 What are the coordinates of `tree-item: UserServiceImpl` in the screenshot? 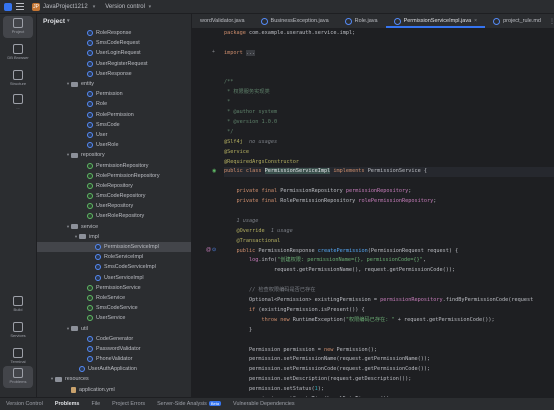 It's located at (114, 278).